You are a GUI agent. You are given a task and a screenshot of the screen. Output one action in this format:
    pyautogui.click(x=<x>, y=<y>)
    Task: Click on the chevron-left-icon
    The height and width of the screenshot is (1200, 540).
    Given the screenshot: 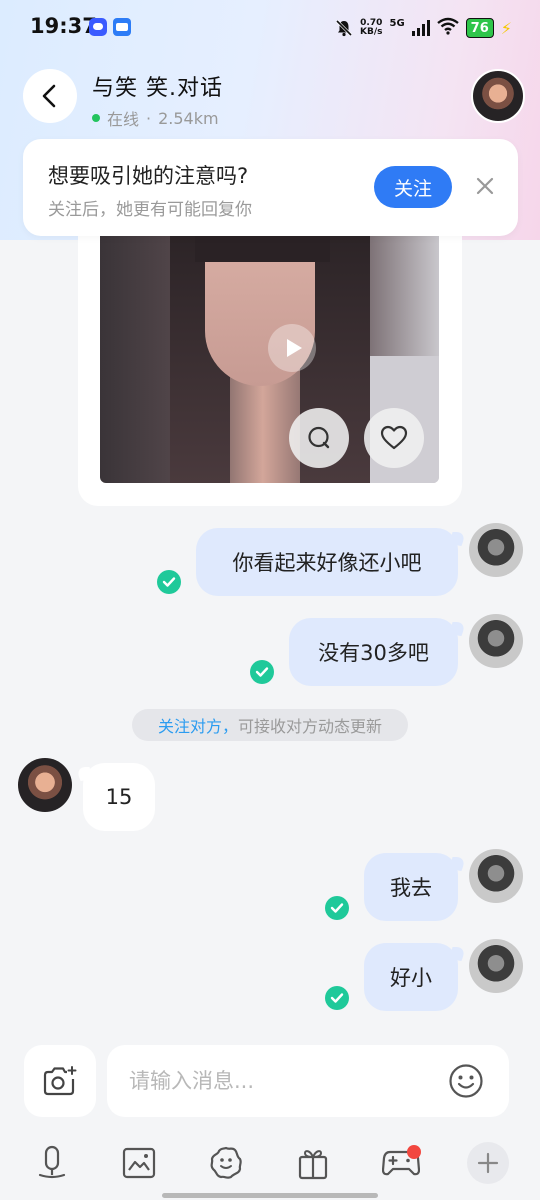 What is the action you would take?
    pyautogui.click(x=49, y=96)
    